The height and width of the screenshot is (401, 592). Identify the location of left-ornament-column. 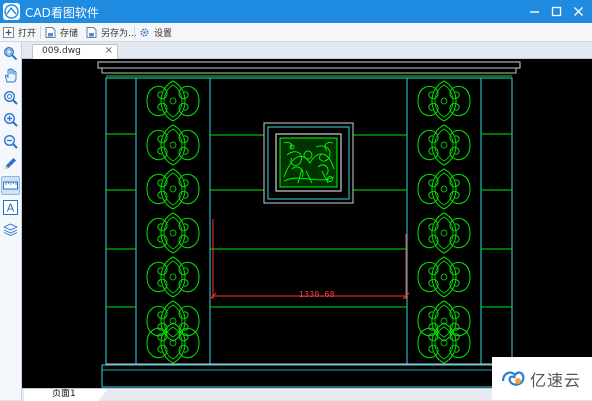
(173, 222).